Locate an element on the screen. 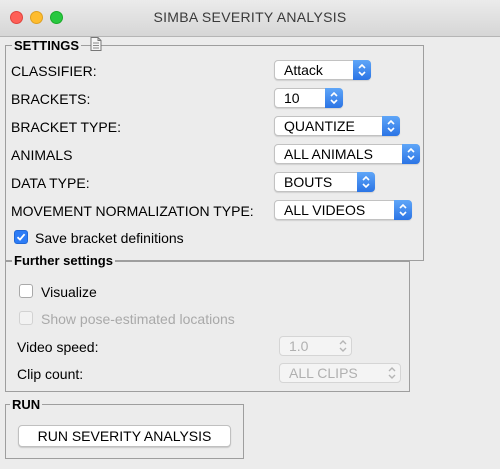 This screenshot has width=500, height=469. show-pose-label: Show pose-estimated locations is located at coordinates (138, 319).